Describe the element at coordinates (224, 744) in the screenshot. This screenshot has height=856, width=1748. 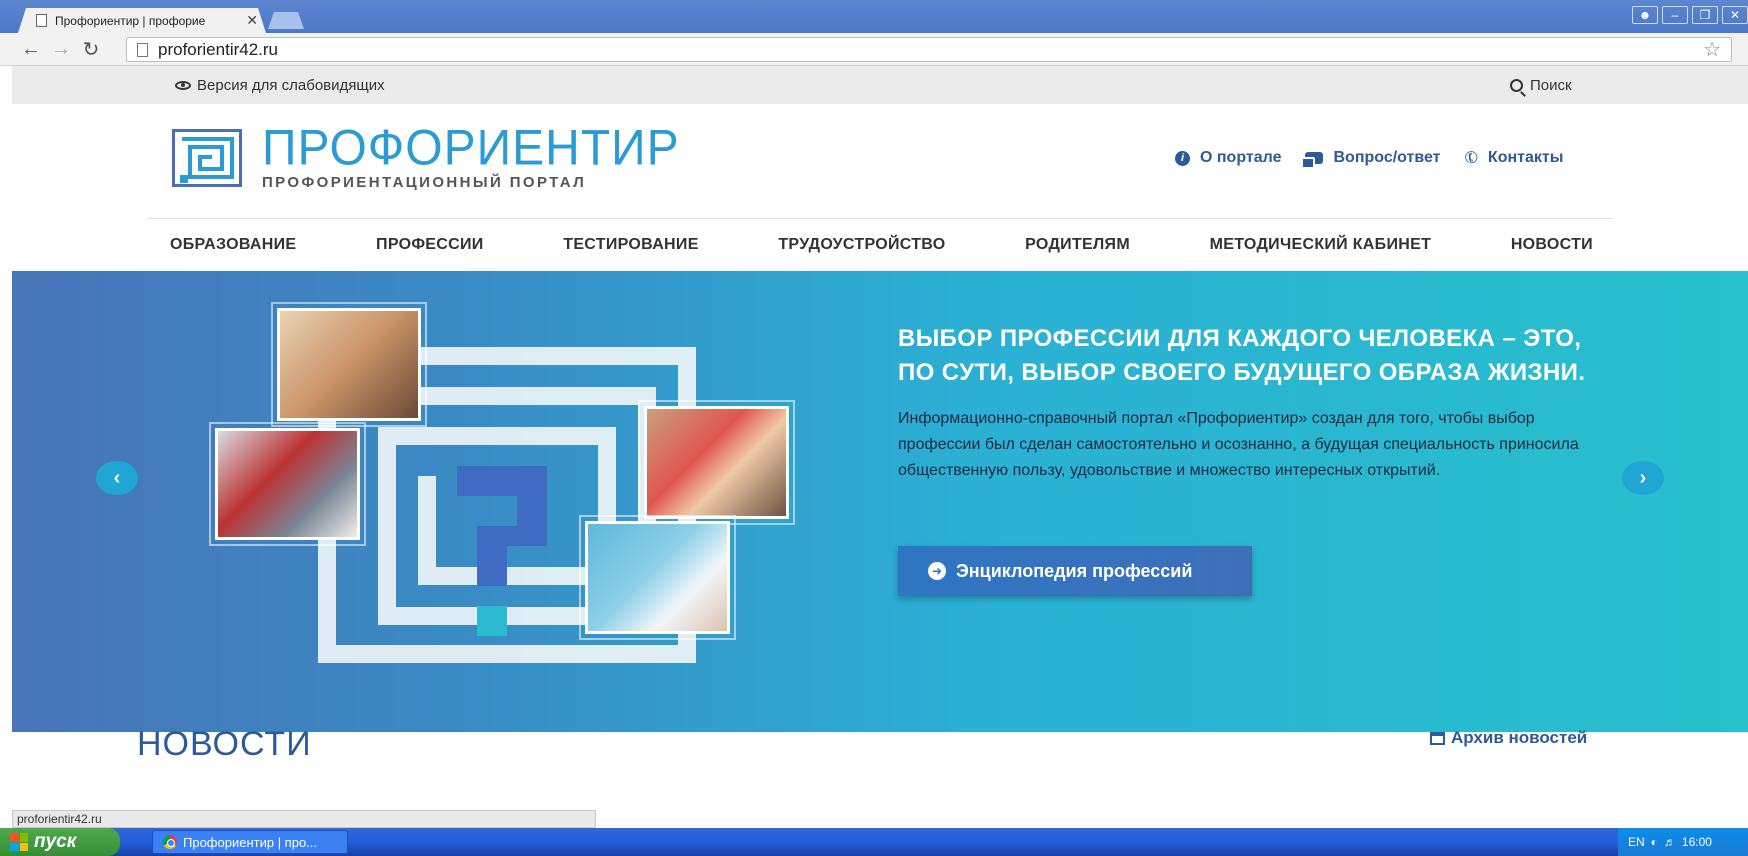
I see `news-section-title: НОВОСТИ` at that location.